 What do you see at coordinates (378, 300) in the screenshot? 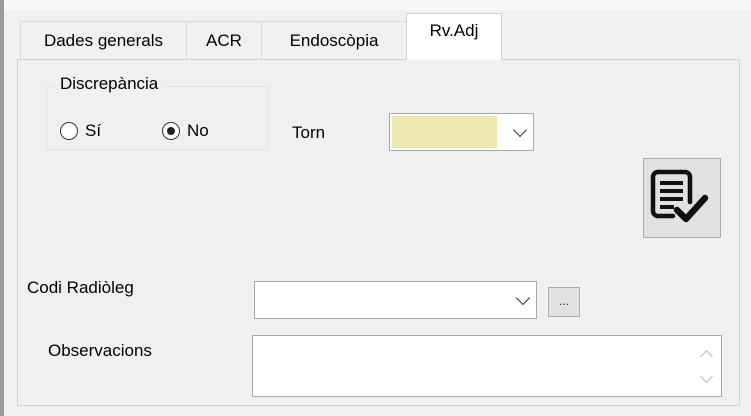
I see `codi-radioleg-value-field` at bounding box center [378, 300].